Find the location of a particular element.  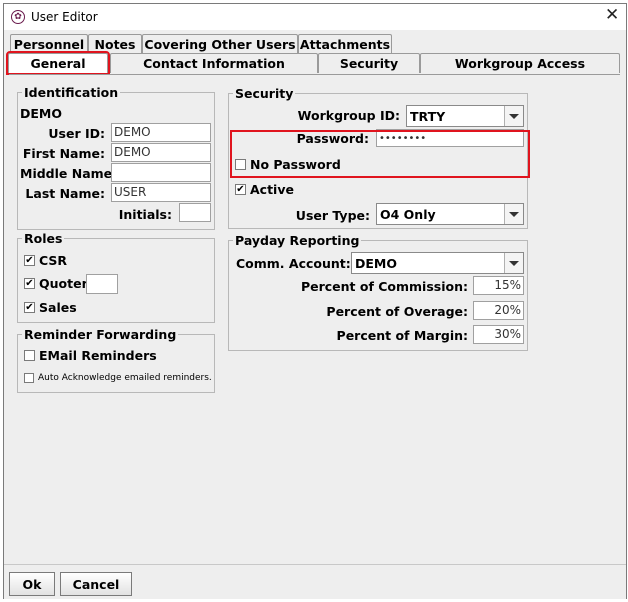

auto-acknowledge-checkbox is located at coordinates (29, 378).